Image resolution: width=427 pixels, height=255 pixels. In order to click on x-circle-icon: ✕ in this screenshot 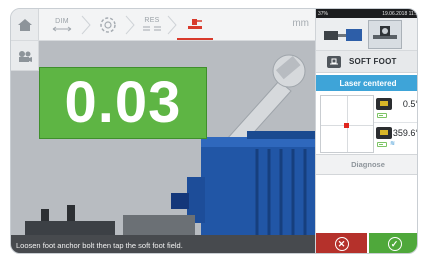, I will do `click(341, 244)`.